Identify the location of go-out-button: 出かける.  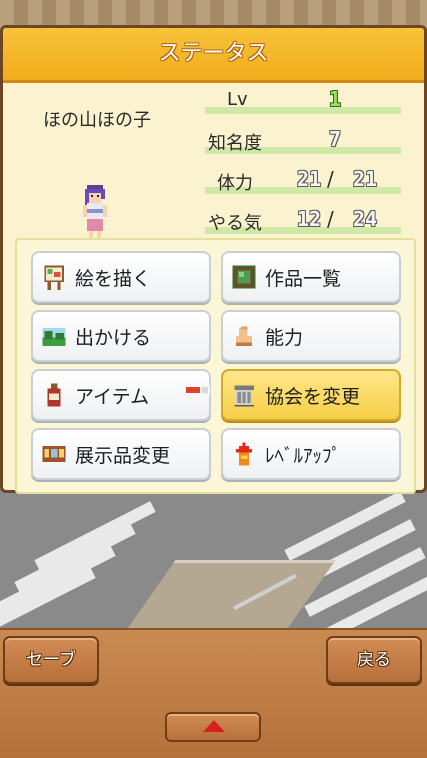
(121, 336).